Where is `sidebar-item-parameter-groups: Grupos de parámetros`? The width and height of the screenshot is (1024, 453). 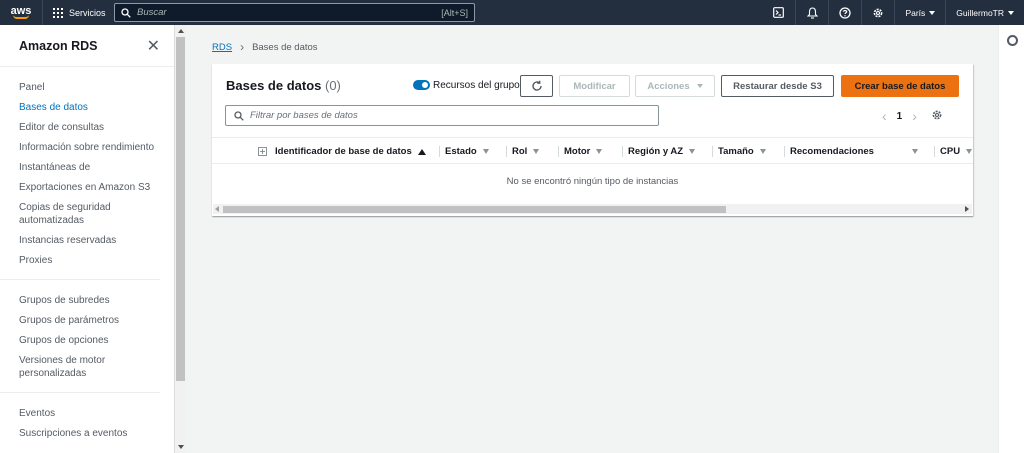 sidebar-item-parameter-groups: Grupos de parámetros is located at coordinates (87, 320).